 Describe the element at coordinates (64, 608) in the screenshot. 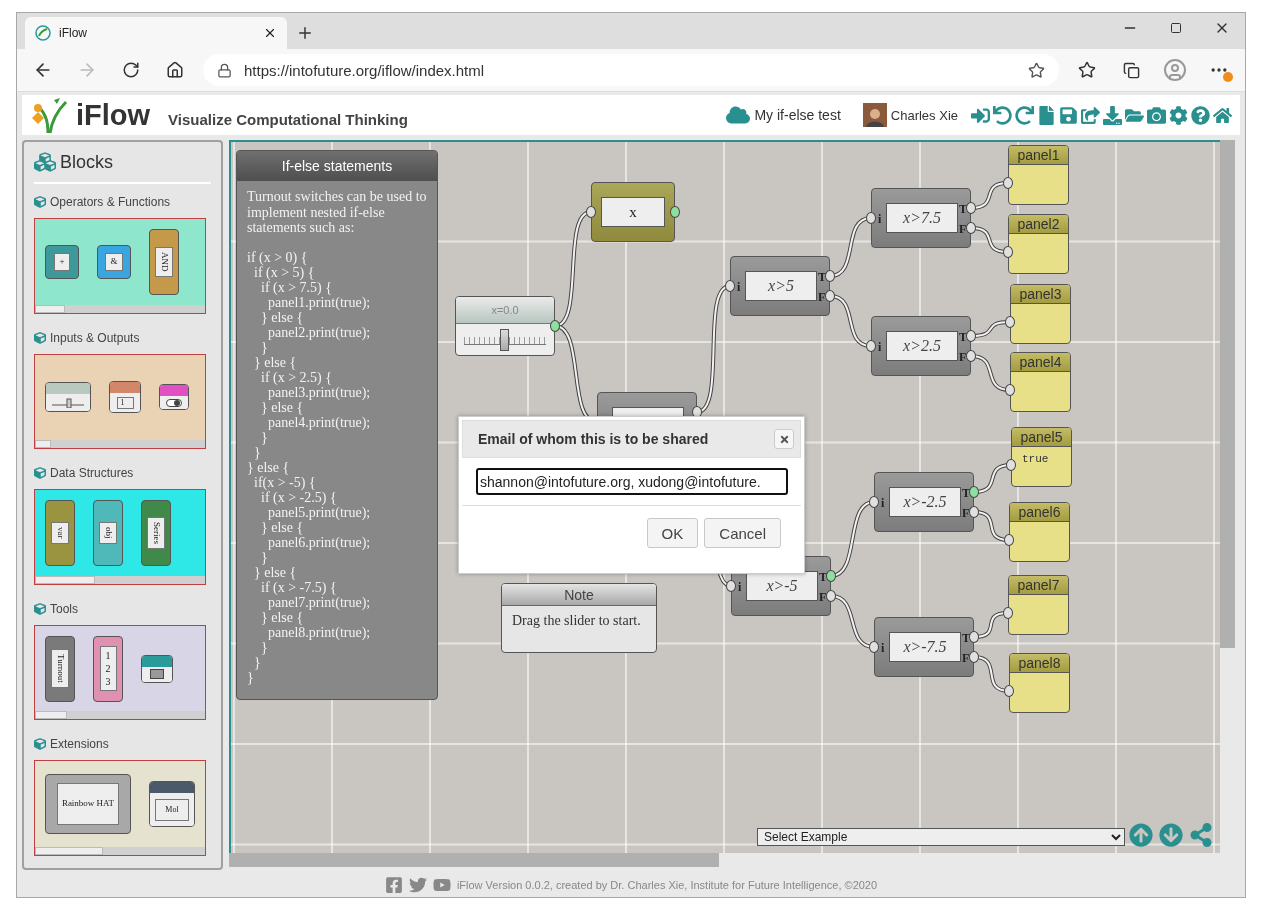

I see `section-title: Tools` at that location.